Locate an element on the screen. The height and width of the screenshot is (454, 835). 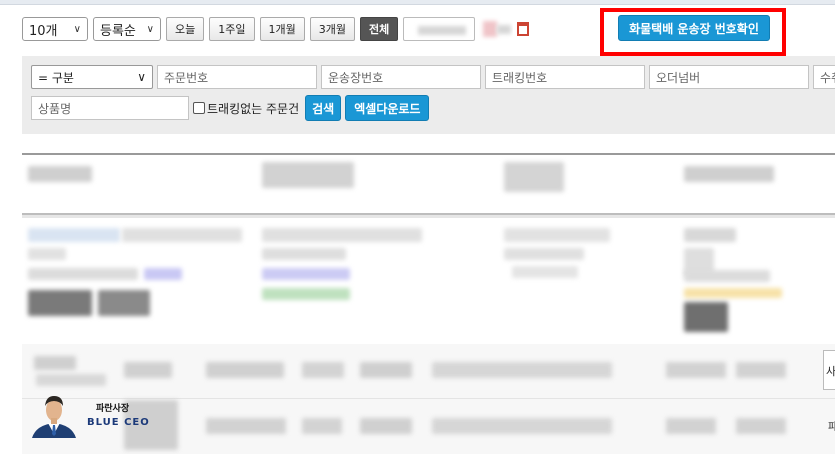
sort-select: 등록순 ∨ is located at coordinates (127, 29).